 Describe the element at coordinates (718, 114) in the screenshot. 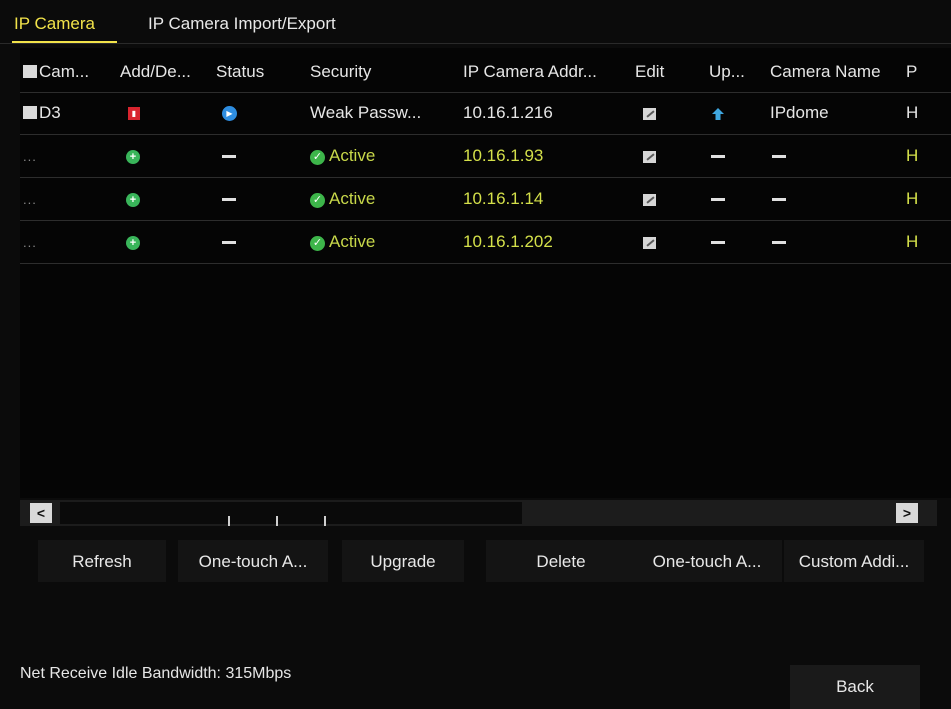

I see `upgrade-icon` at that location.